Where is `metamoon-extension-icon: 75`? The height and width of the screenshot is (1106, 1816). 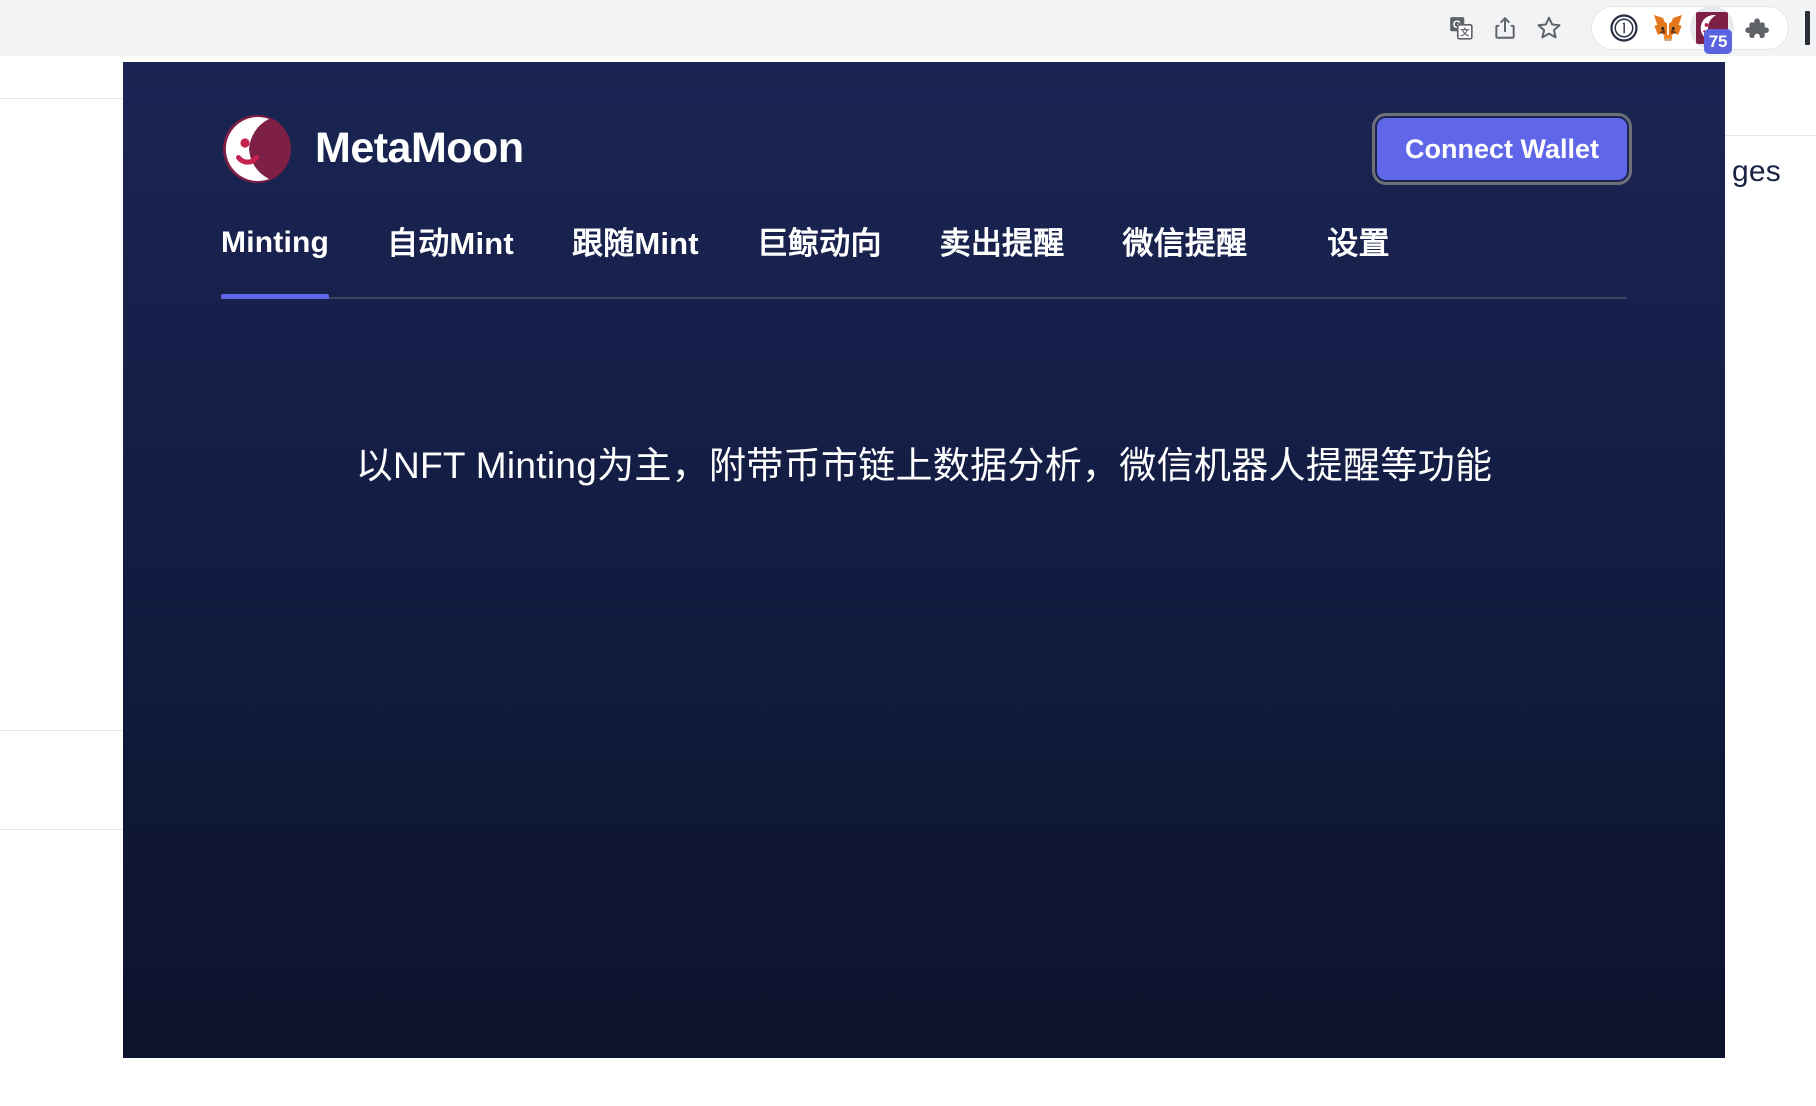
metamoon-extension-icon: 75 is located at coordinates (1712, 30).